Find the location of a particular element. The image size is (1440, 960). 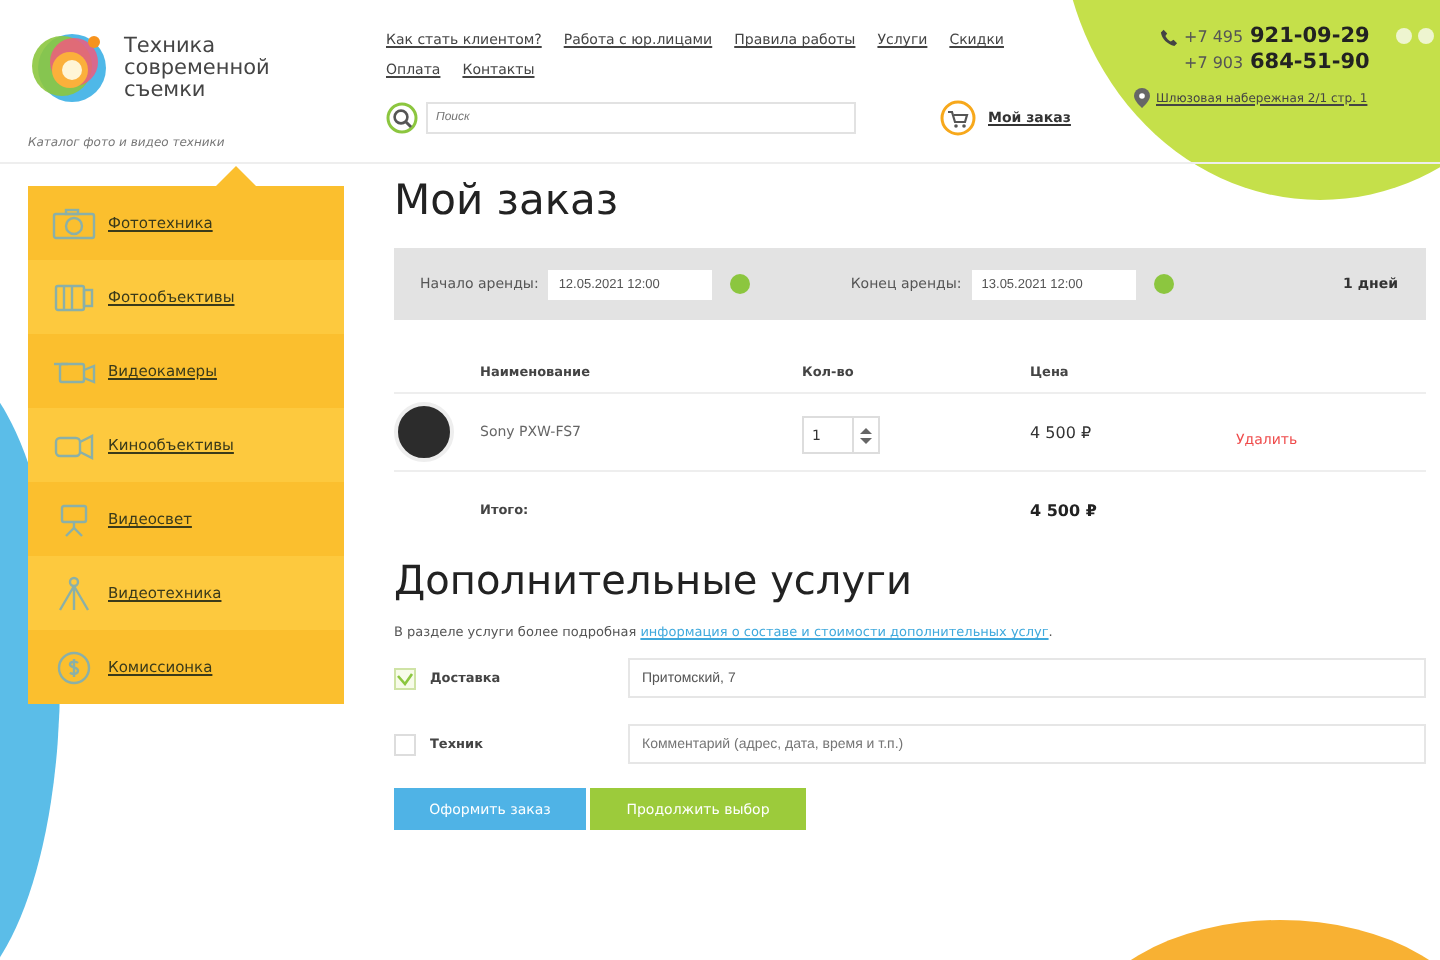

total-value: 4 500 ₽ is located at coordinates (1064, 510).